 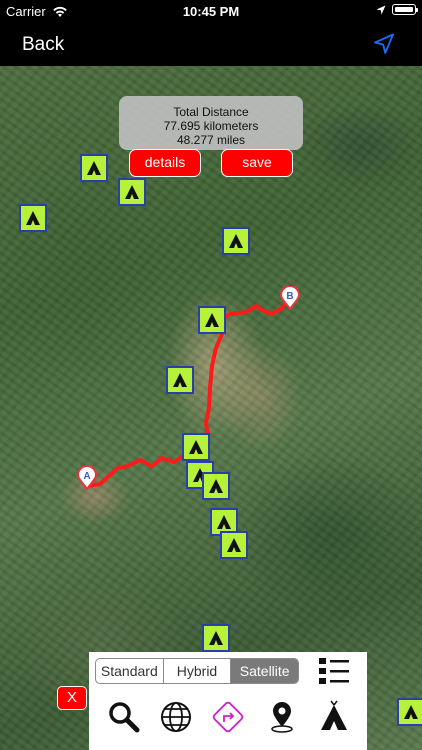 What do you see at coordinates (282, 717) in the screenshot?
I see `location-pin-icon` at bounding box center [282, 717].